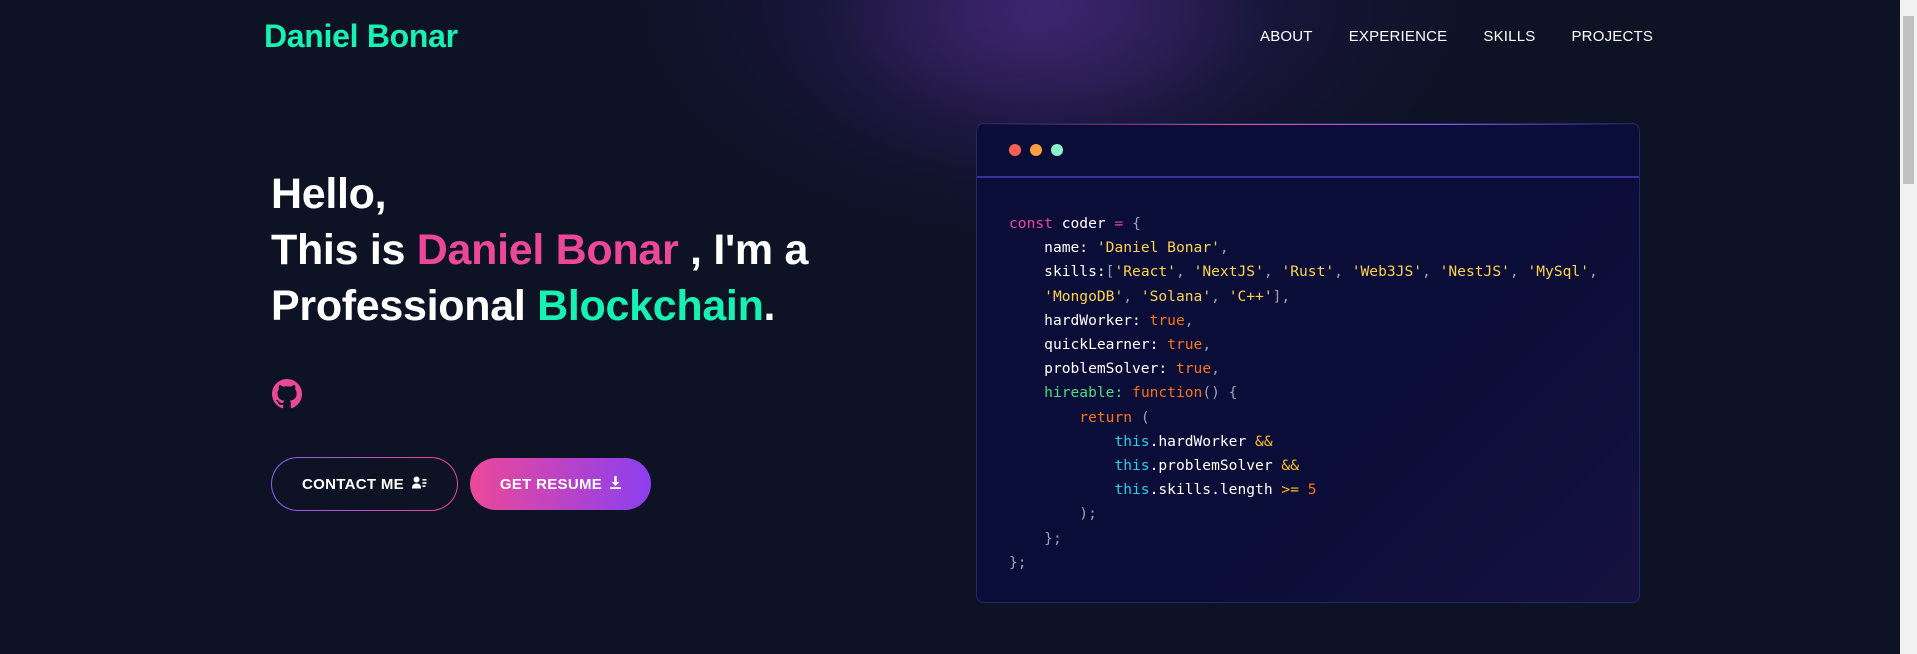 The width and height of the screenshot is (1917, 654). What do you see at coordinates (1158, 248) in the screenshot?
I see `code-name-value: 'Daniel Bonar'` at bounding box center [1158, 248].